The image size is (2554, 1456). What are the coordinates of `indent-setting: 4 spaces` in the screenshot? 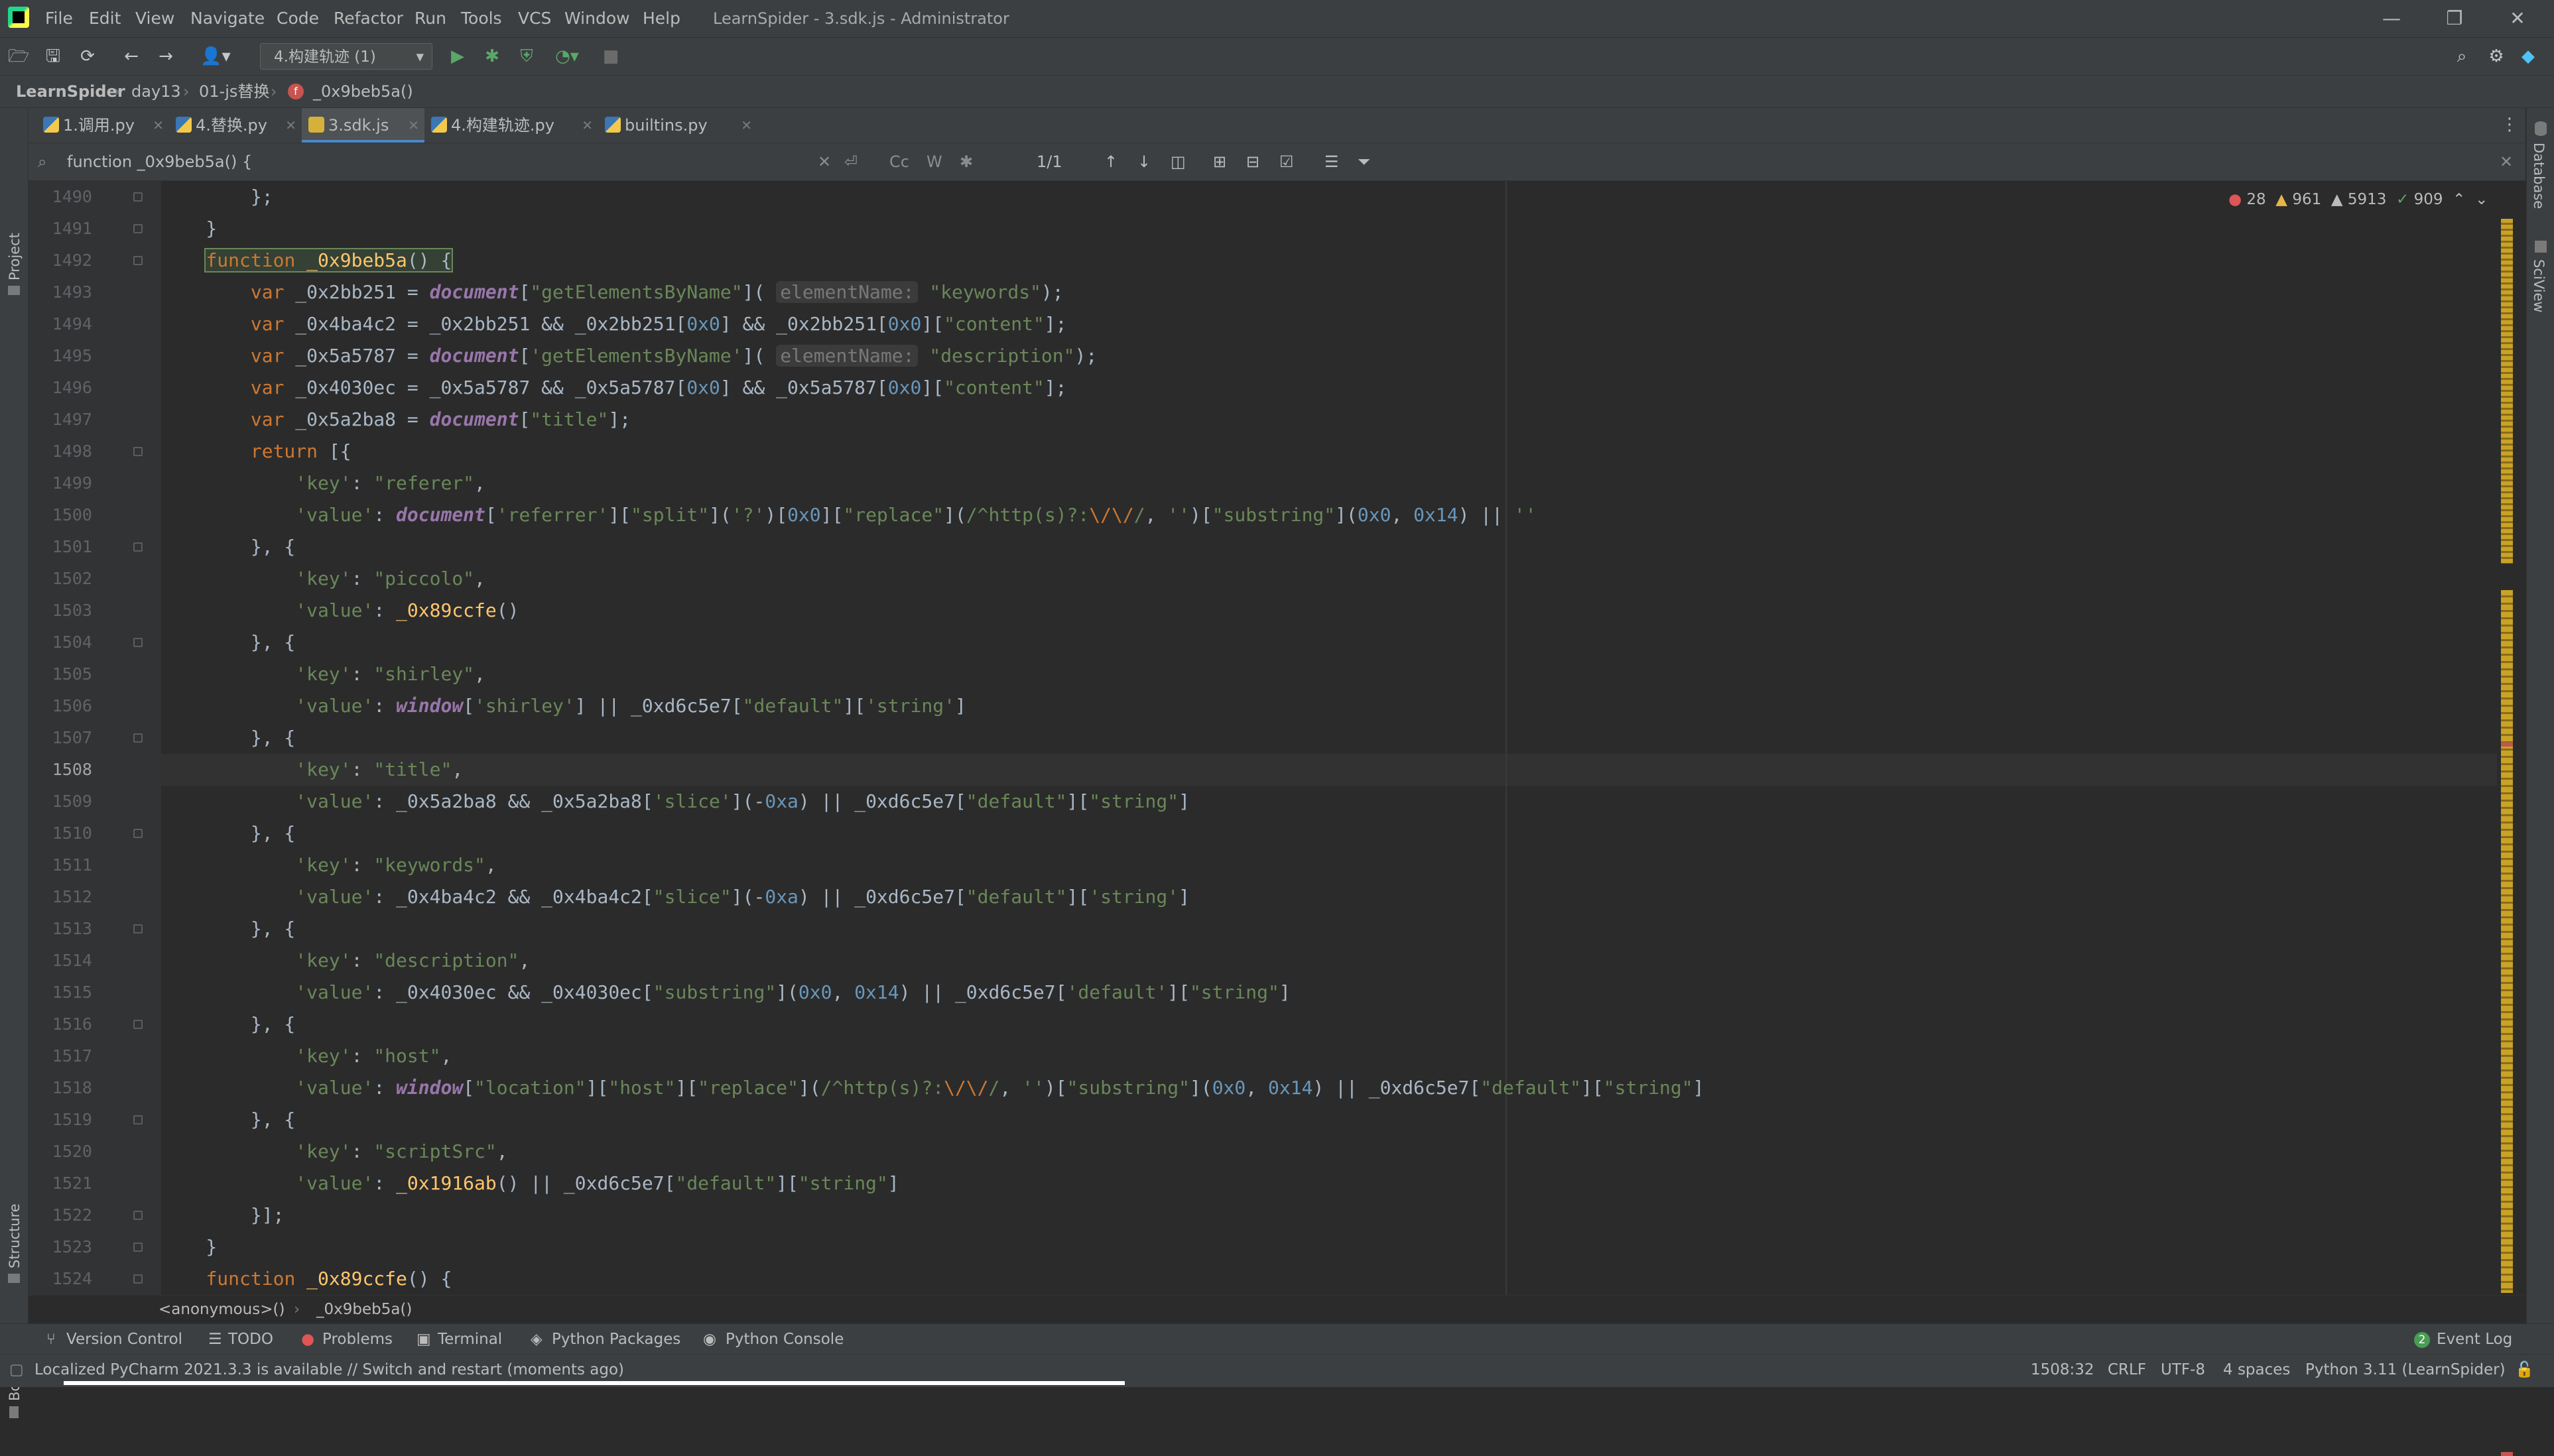 It's located at (2256, 1370).